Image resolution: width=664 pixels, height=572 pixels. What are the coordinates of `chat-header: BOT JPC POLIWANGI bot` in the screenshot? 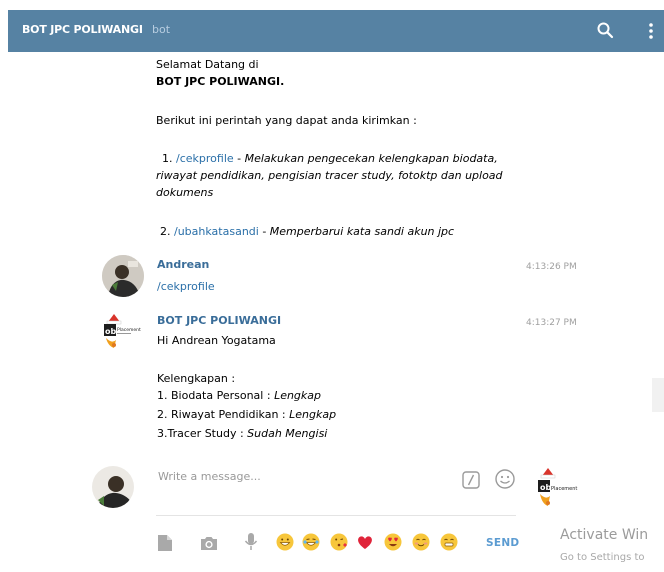 It's located at (336, 31).